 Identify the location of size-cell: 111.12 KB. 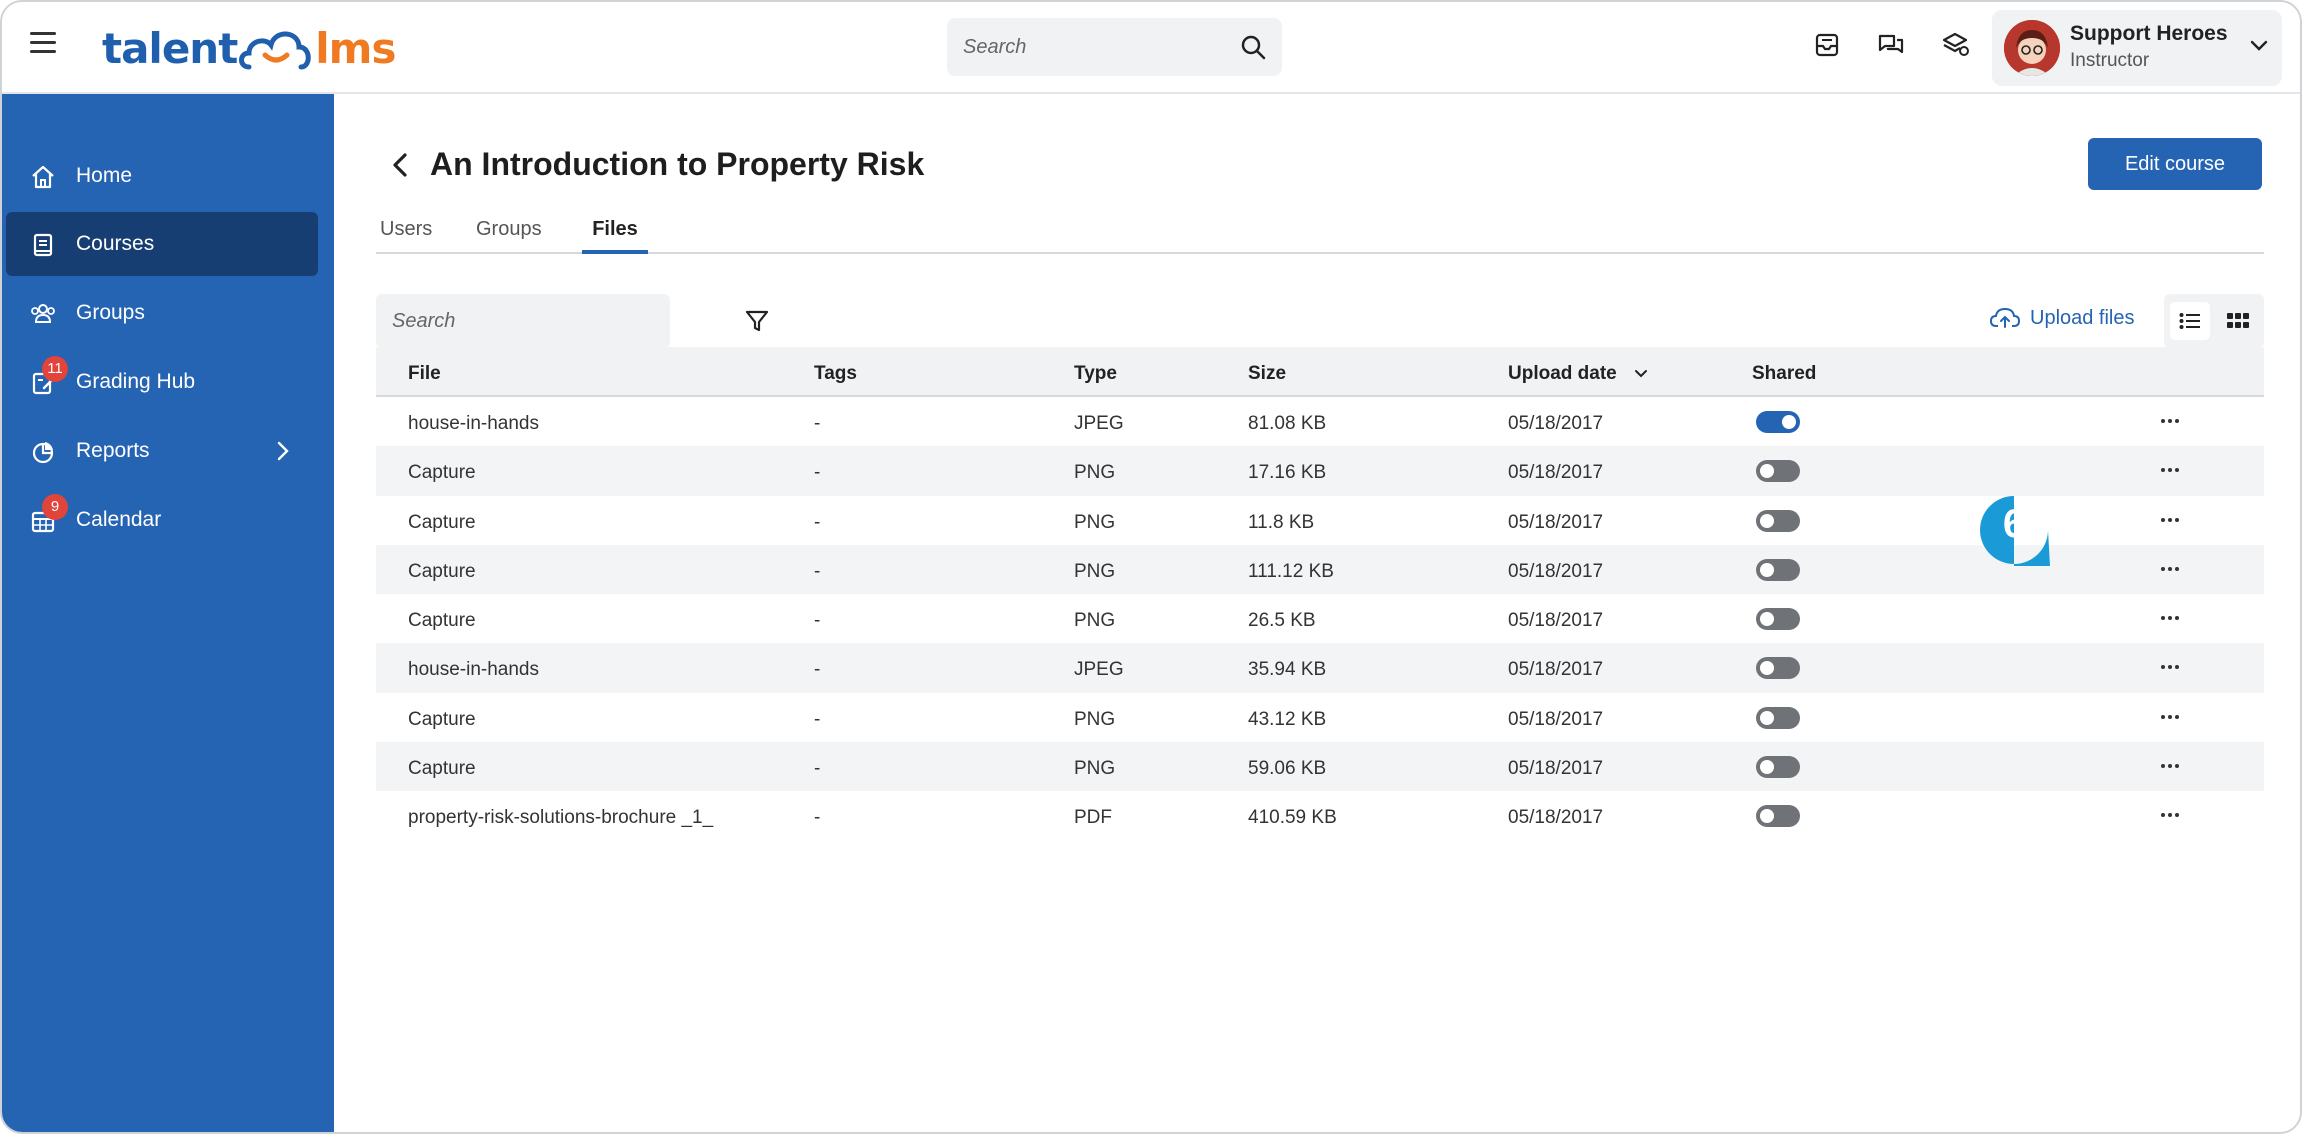
(1291, 571).